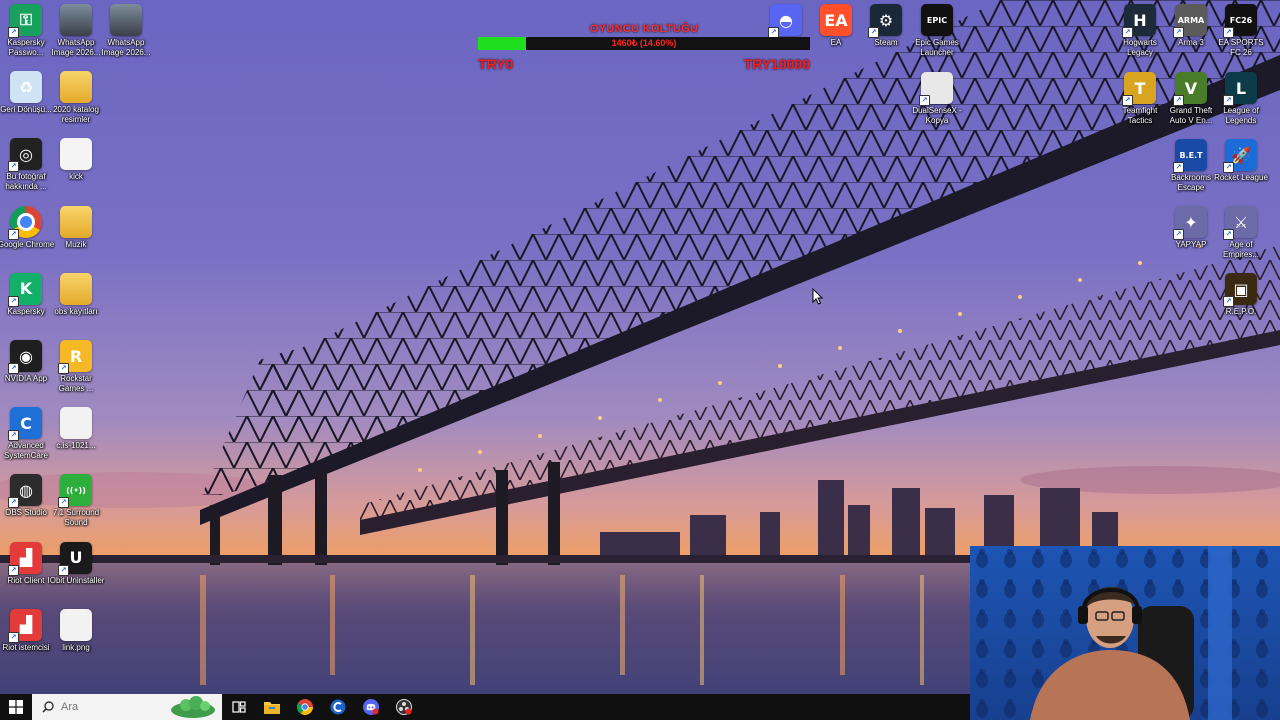 The width and height of the screenshot is (1280, 720). Describe the element at coordinates (1140, 47) in the screenshot. I see `desktop-shortcut-label: Hogwarts Legacy` at that location.